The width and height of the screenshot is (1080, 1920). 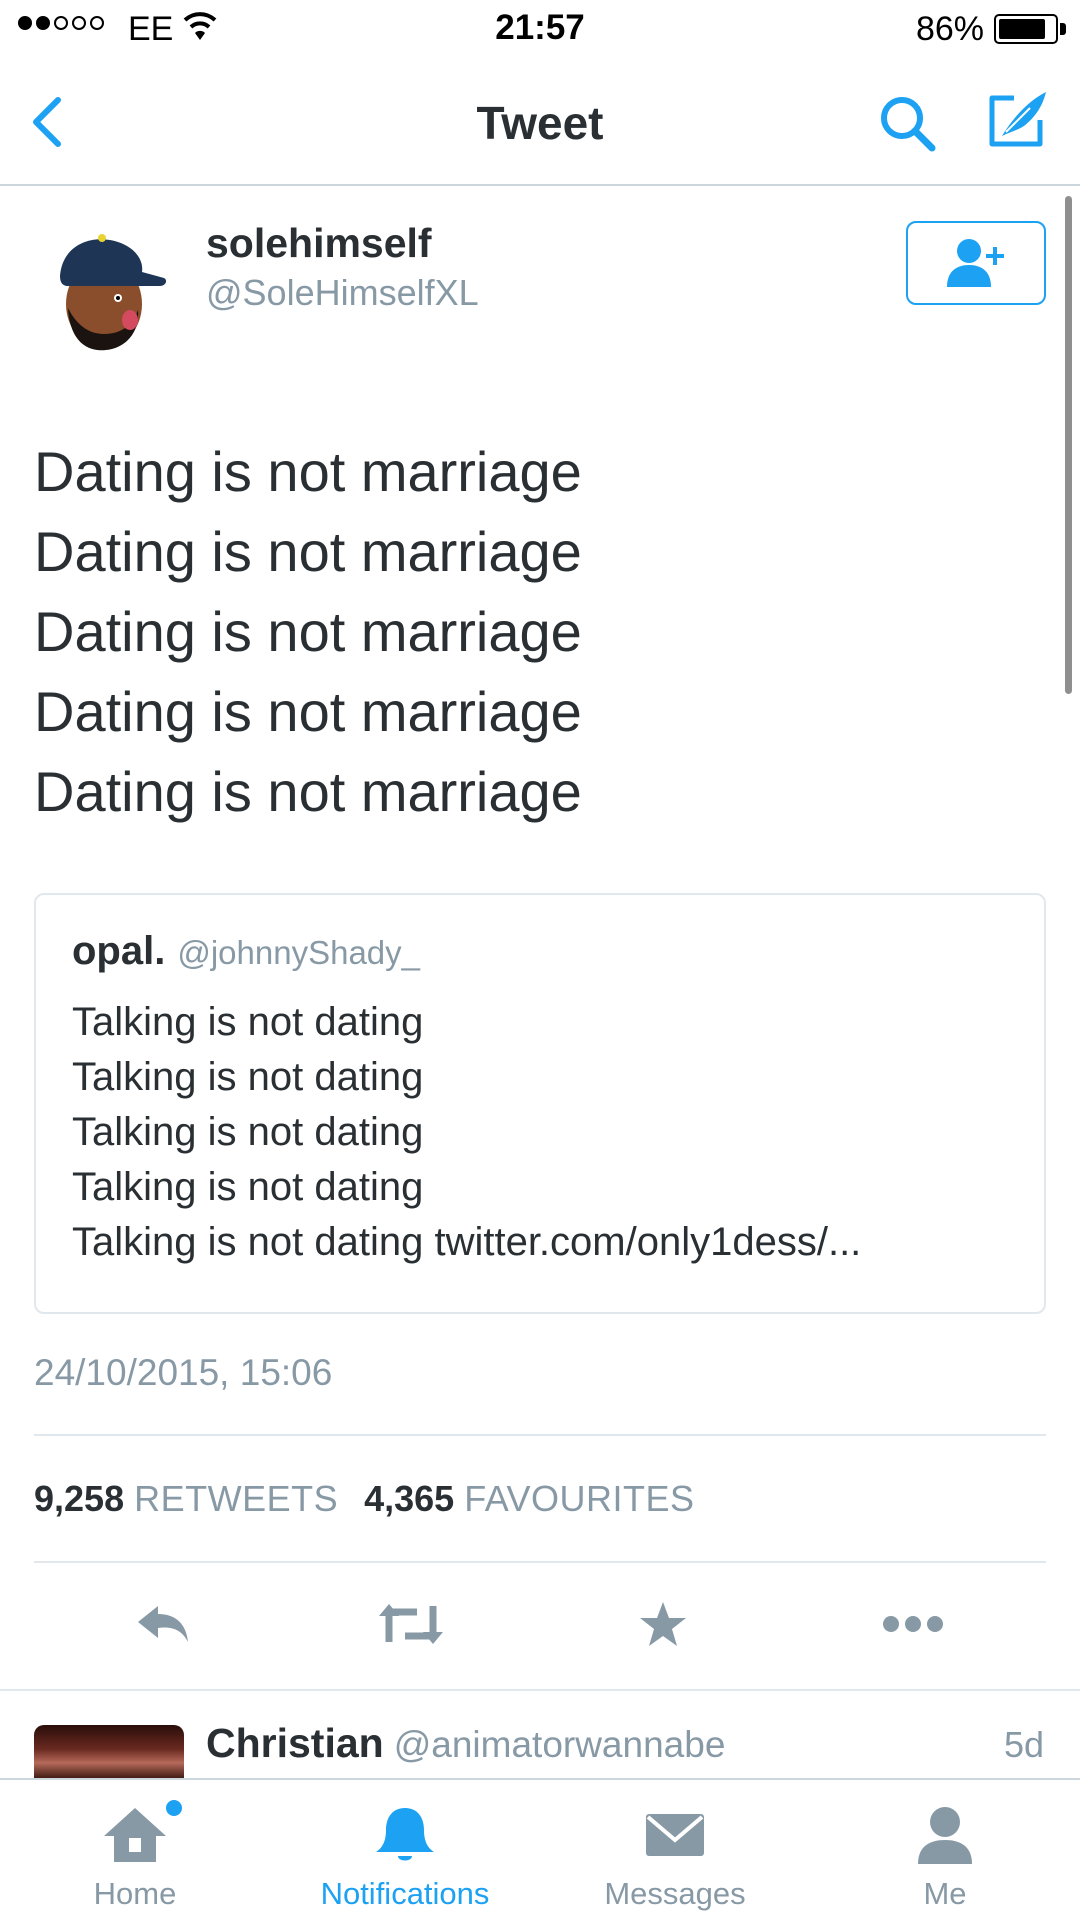 I want to click on author-handle: @SoleHimselfXL, so click(x=342, y=293).